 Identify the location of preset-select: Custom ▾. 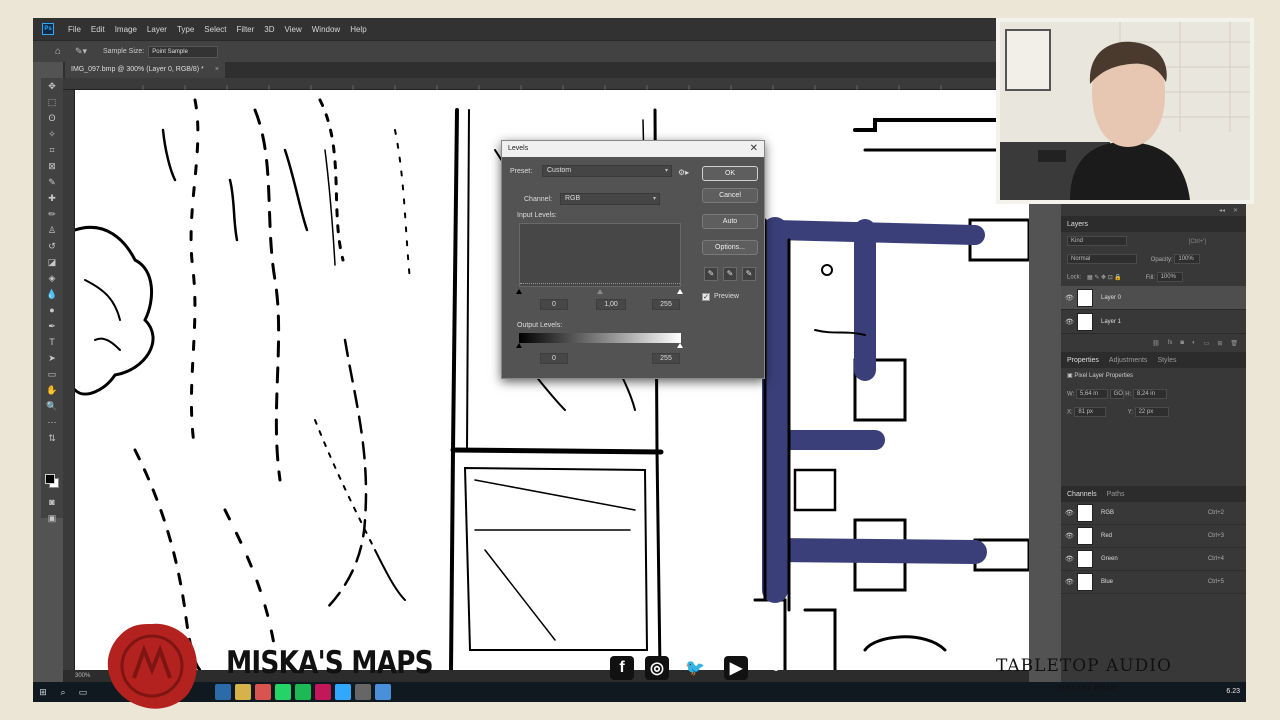
(607, 171).